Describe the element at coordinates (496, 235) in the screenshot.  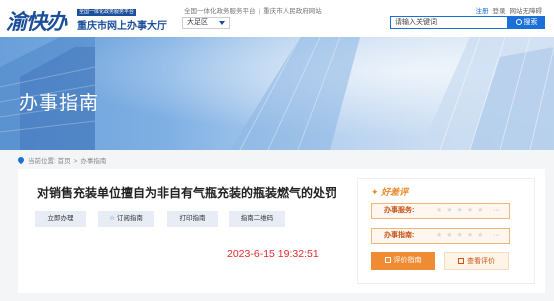
I see `guide-more: ···` at that location.